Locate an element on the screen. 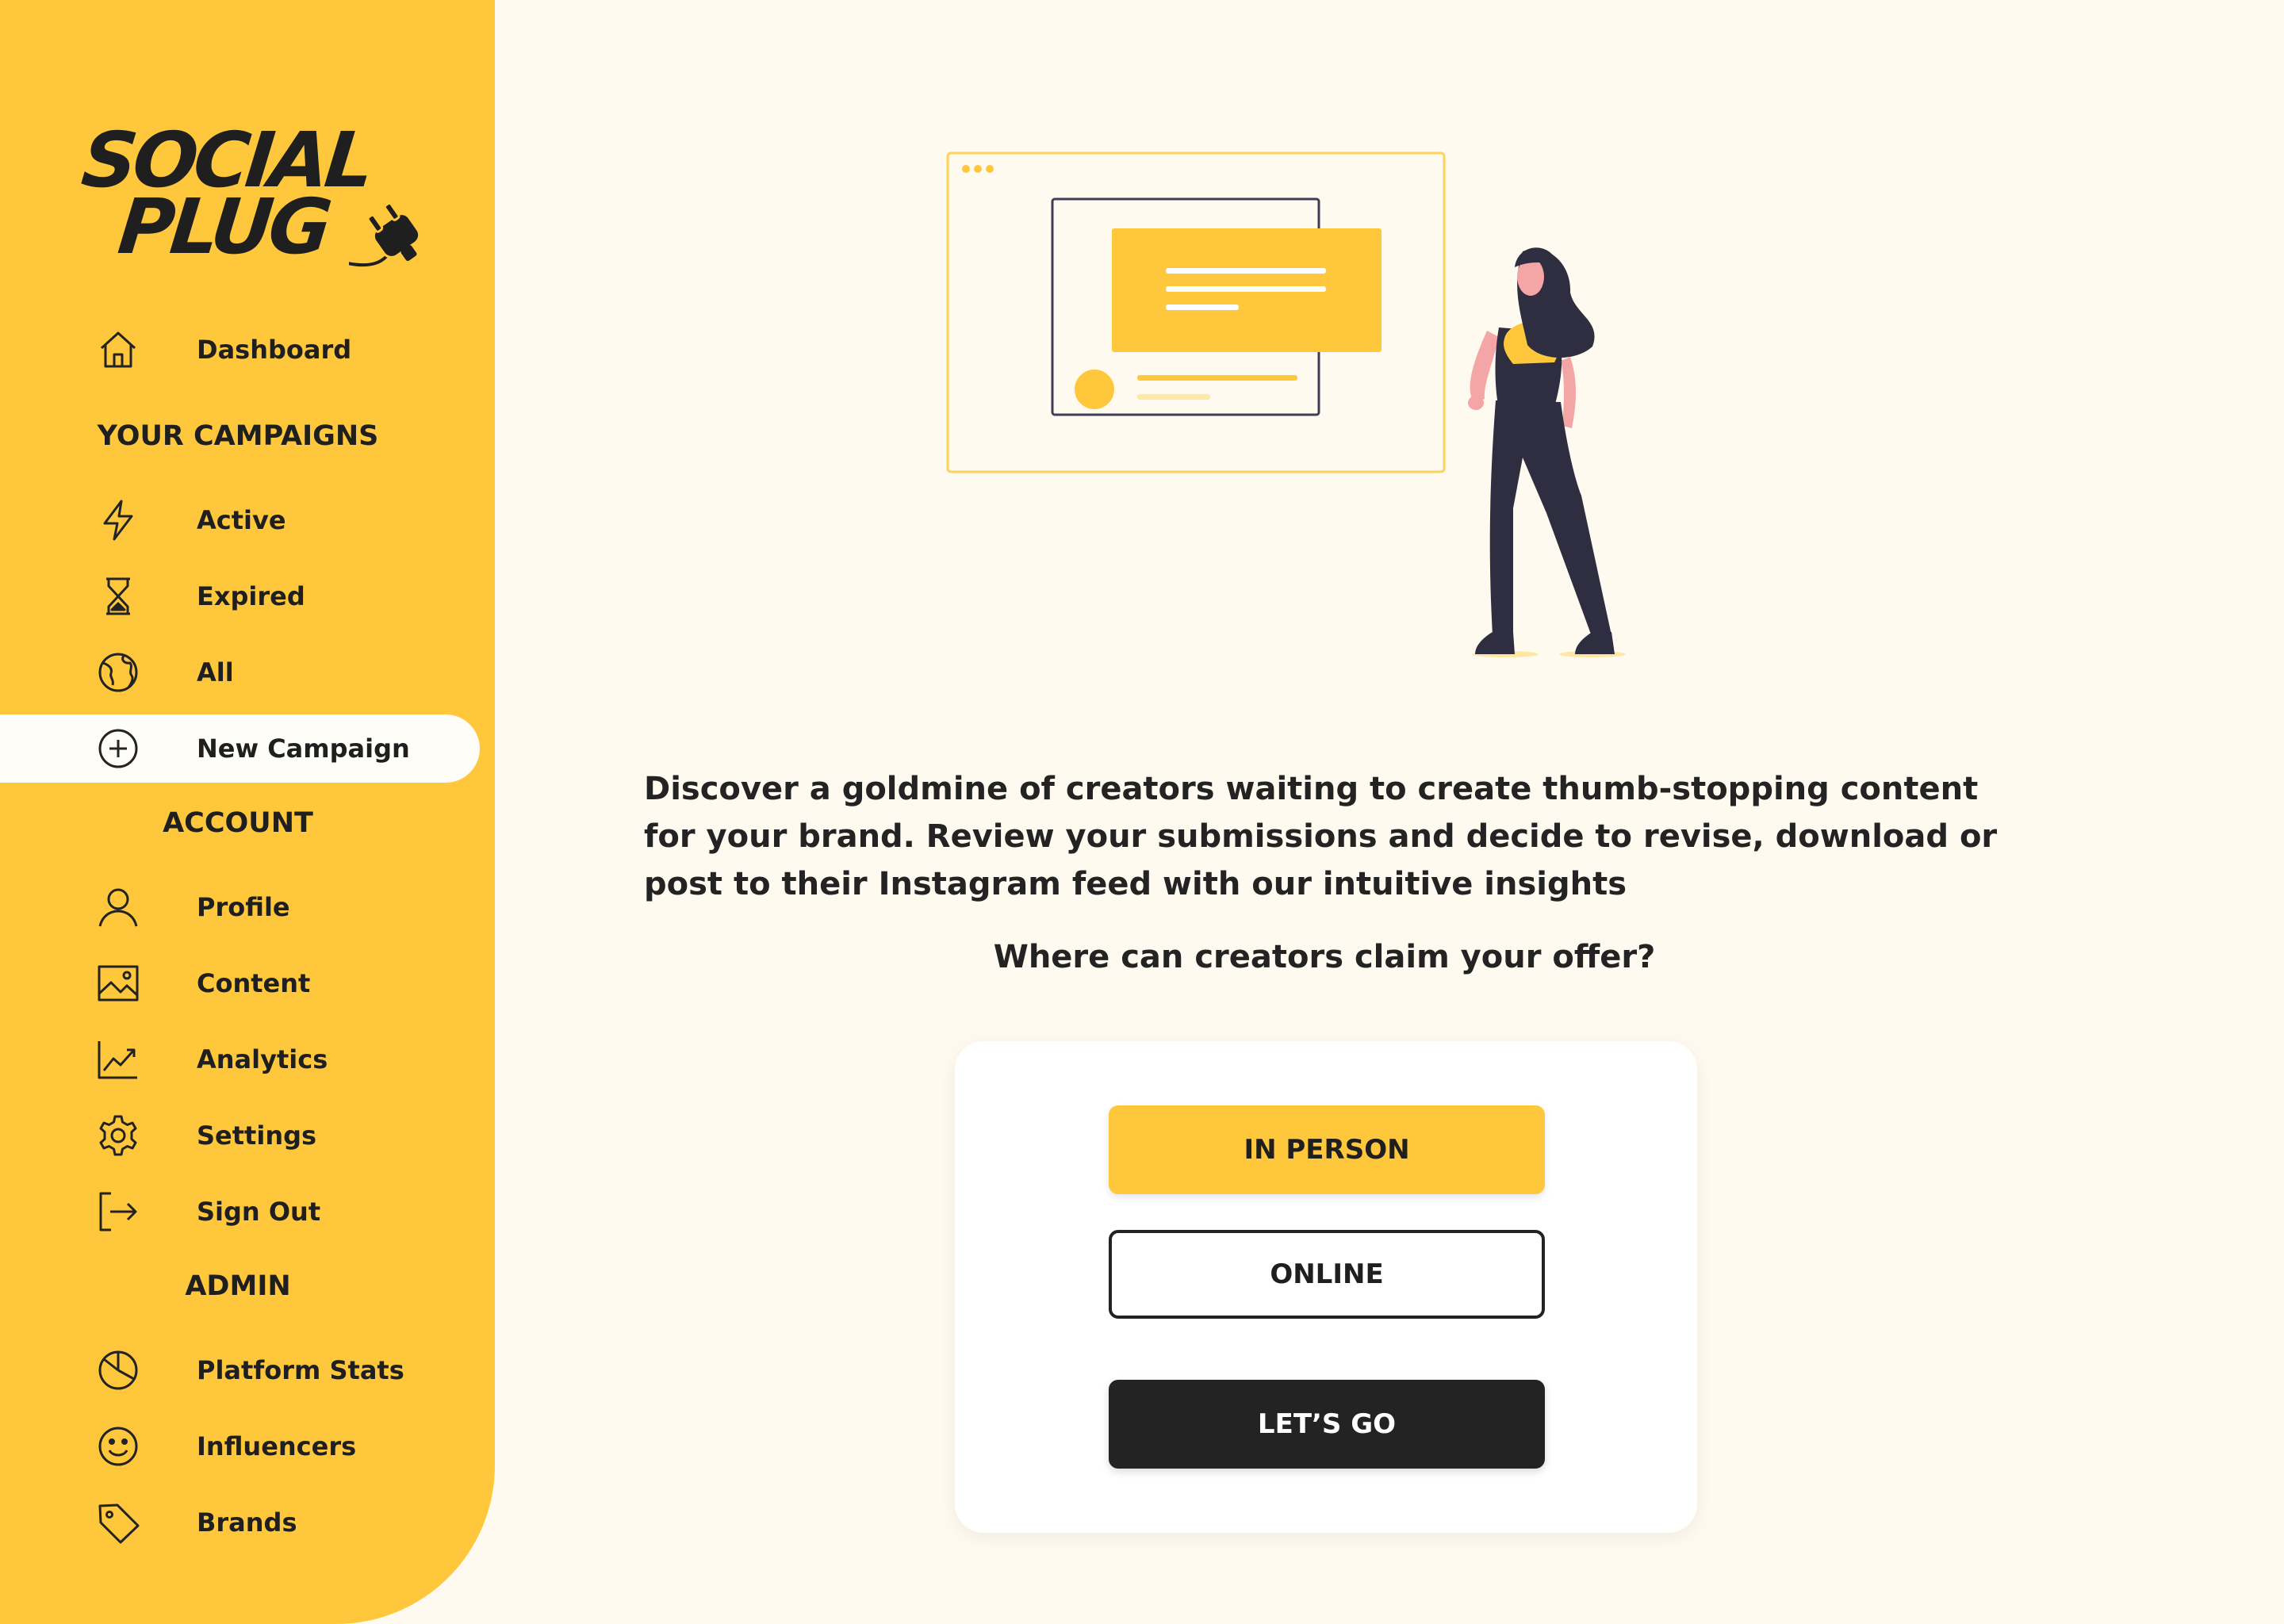 The height and width of the screenshot is (1624, 2284). sidebar-item-influencers: Influencers is located at coordinates (240, 1446).